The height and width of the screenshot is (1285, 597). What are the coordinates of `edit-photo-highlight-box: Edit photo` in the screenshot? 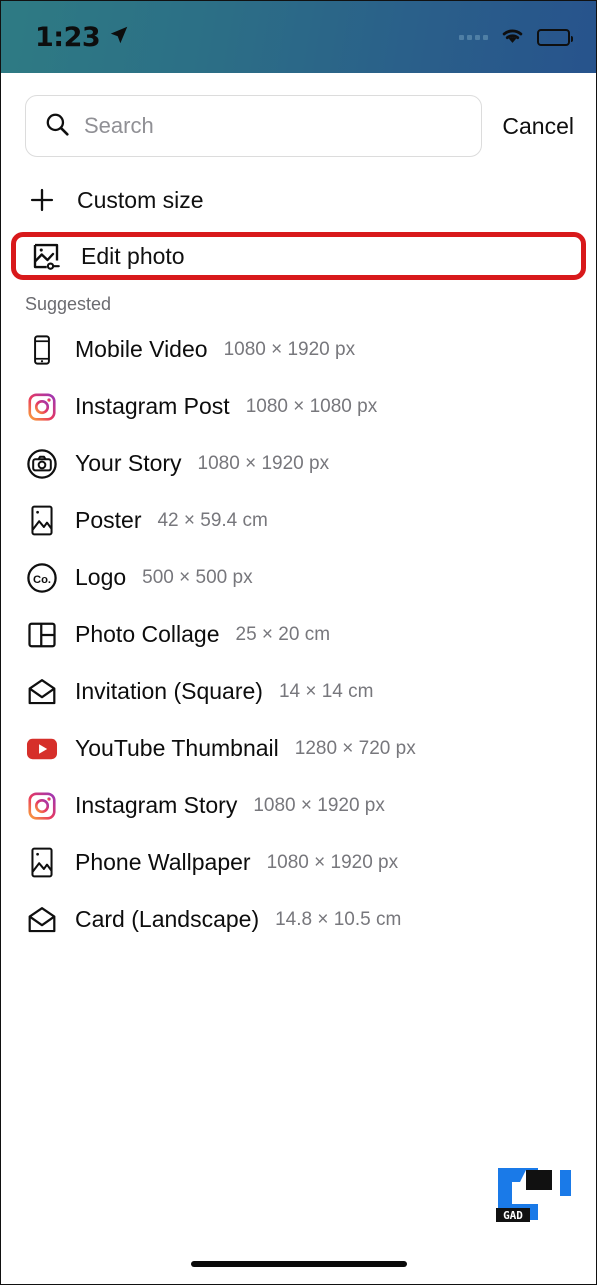 It's located at (298, 256).